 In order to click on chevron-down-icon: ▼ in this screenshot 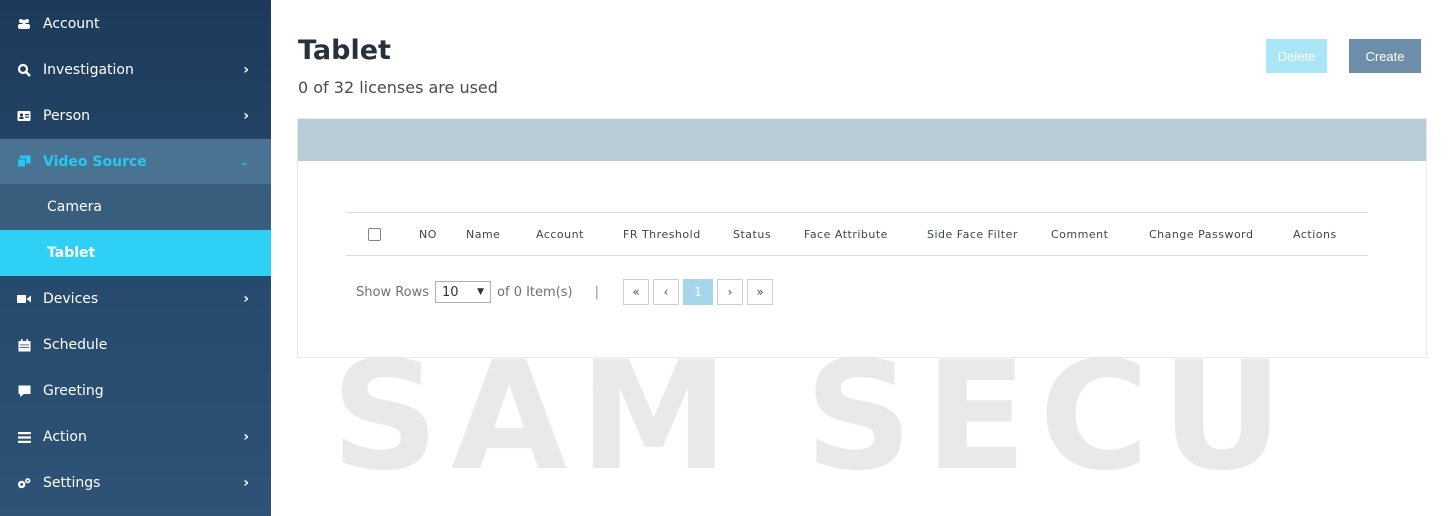, I will do `click(481, 292)`.